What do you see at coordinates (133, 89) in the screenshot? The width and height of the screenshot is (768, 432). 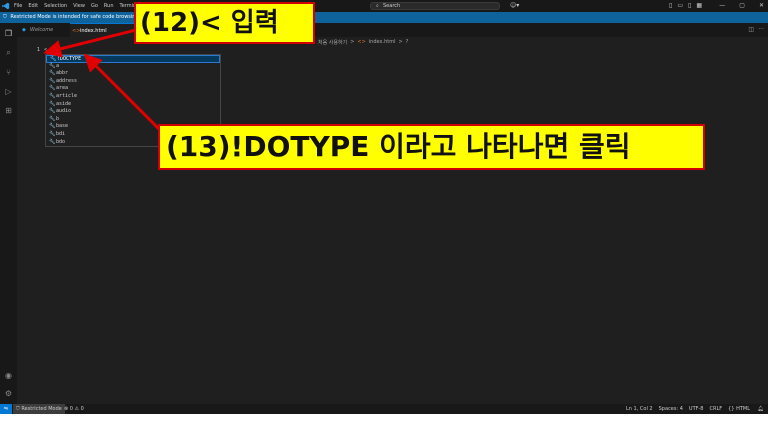 I see `suggestion-item: 🔧︎ area` at bounding box center [133, 89].